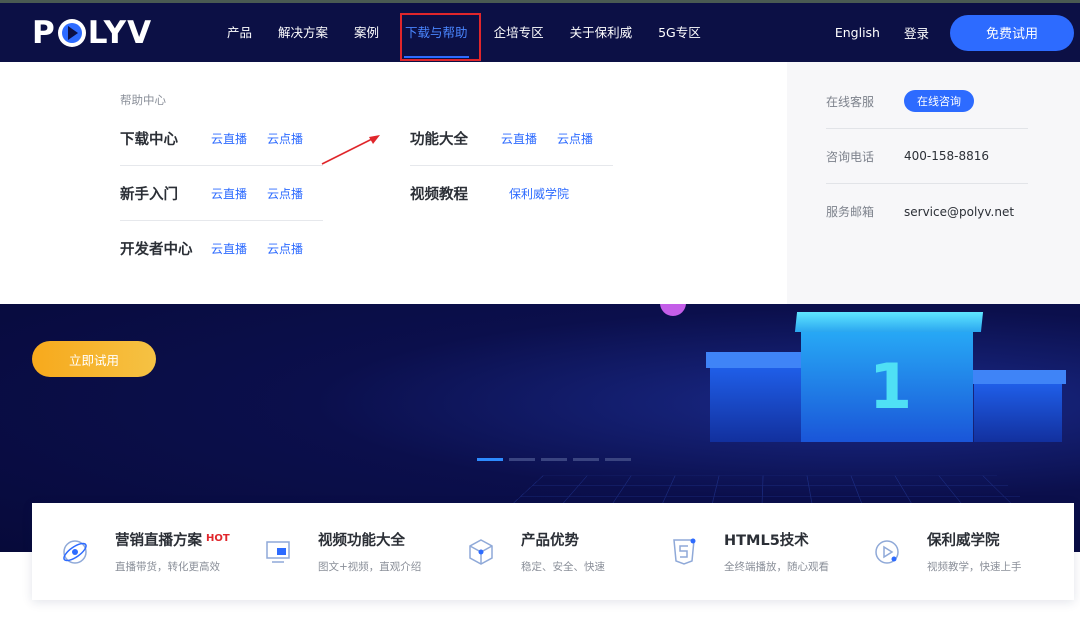 The image size is (1080, 634). Describe the element at coordinates (974, 567) in the screenshot. I see `feature-desc: 视频教学，快速上手` at that location.